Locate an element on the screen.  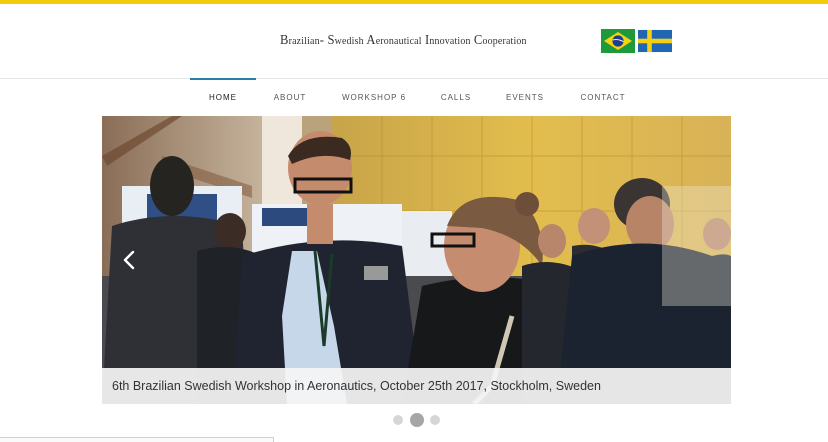
title-cap: C is located at coordinates (476, 40).